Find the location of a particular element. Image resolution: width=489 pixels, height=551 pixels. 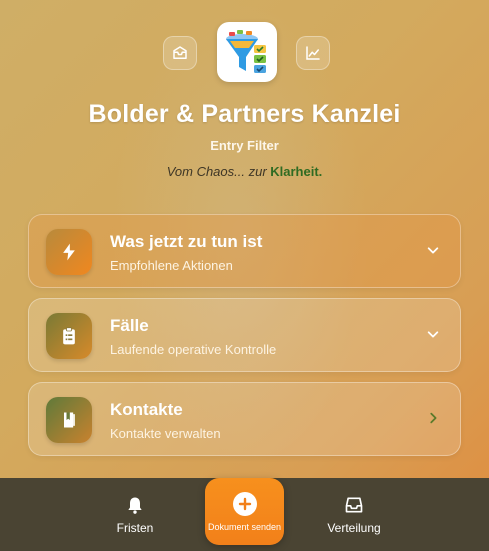

inbox-tray-icon is located at coordinates (354, 504).